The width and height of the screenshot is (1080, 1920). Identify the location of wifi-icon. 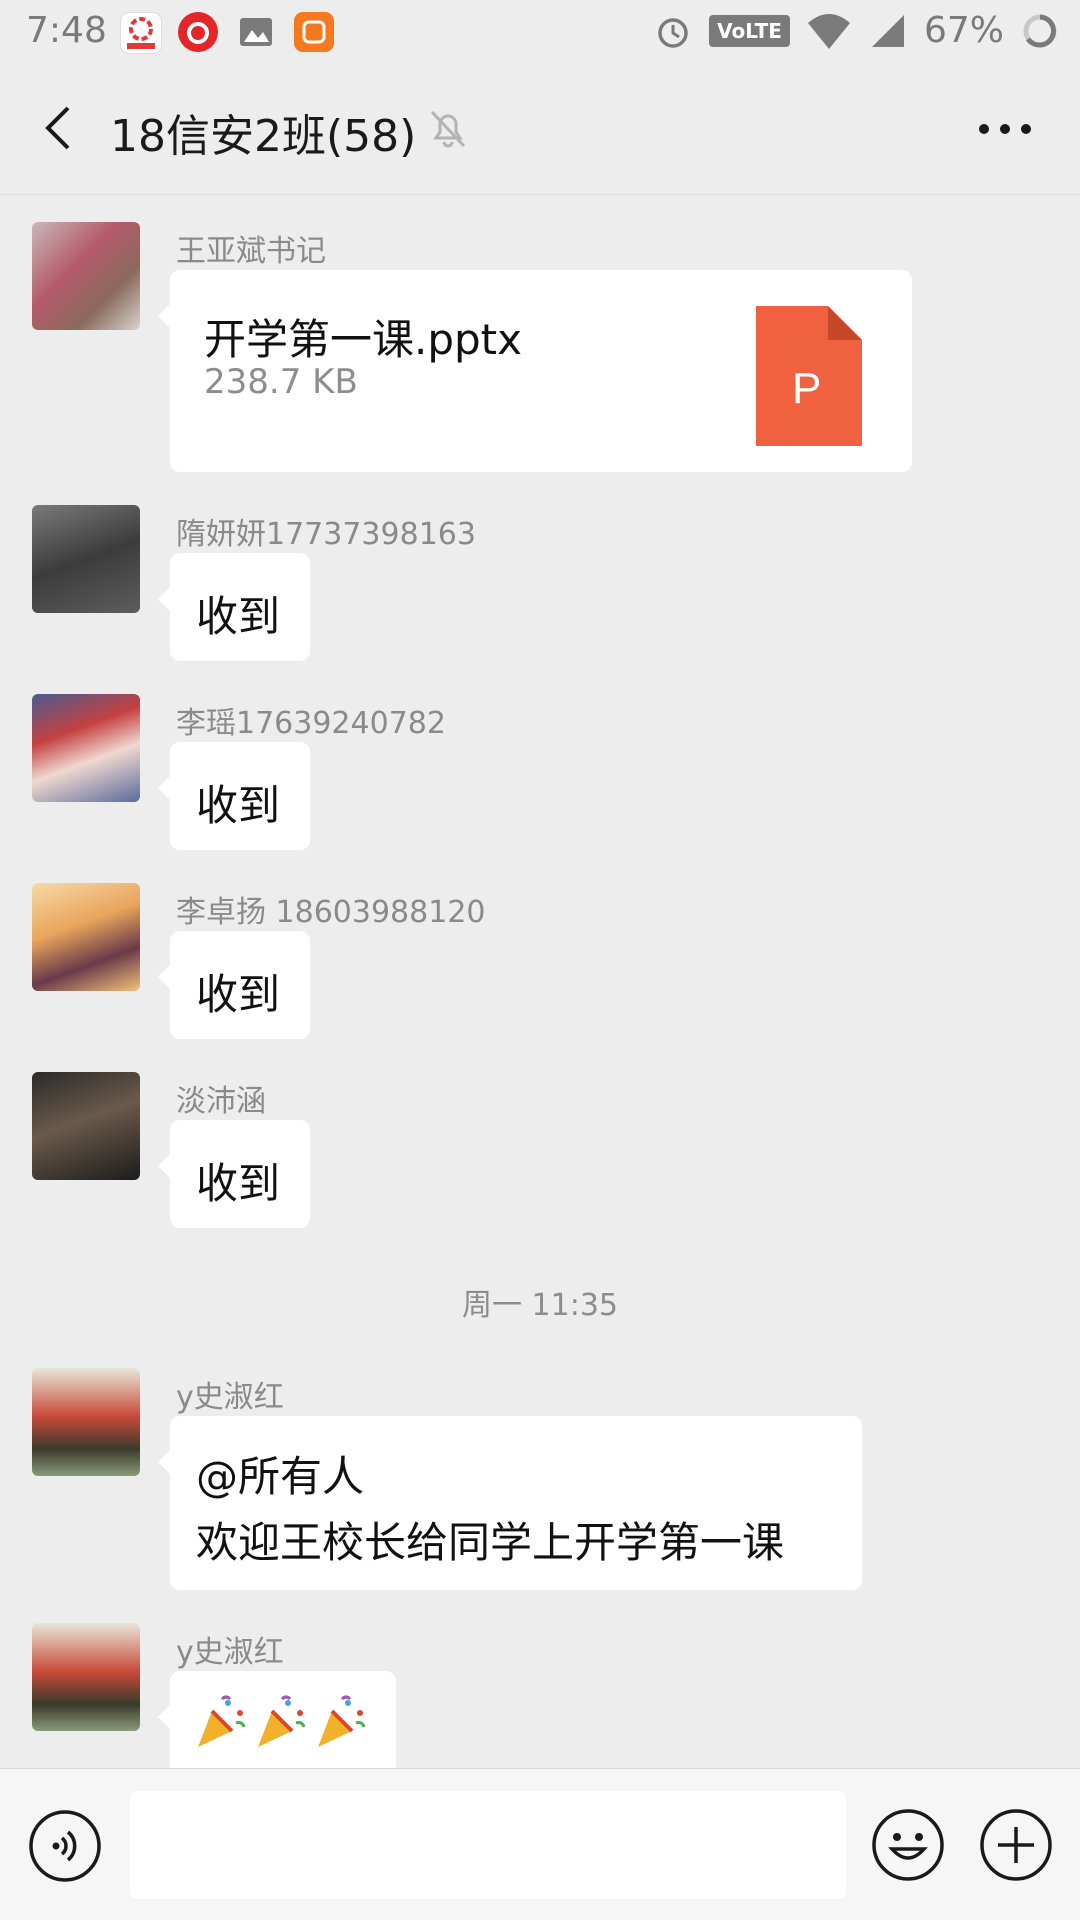
(828, 31).